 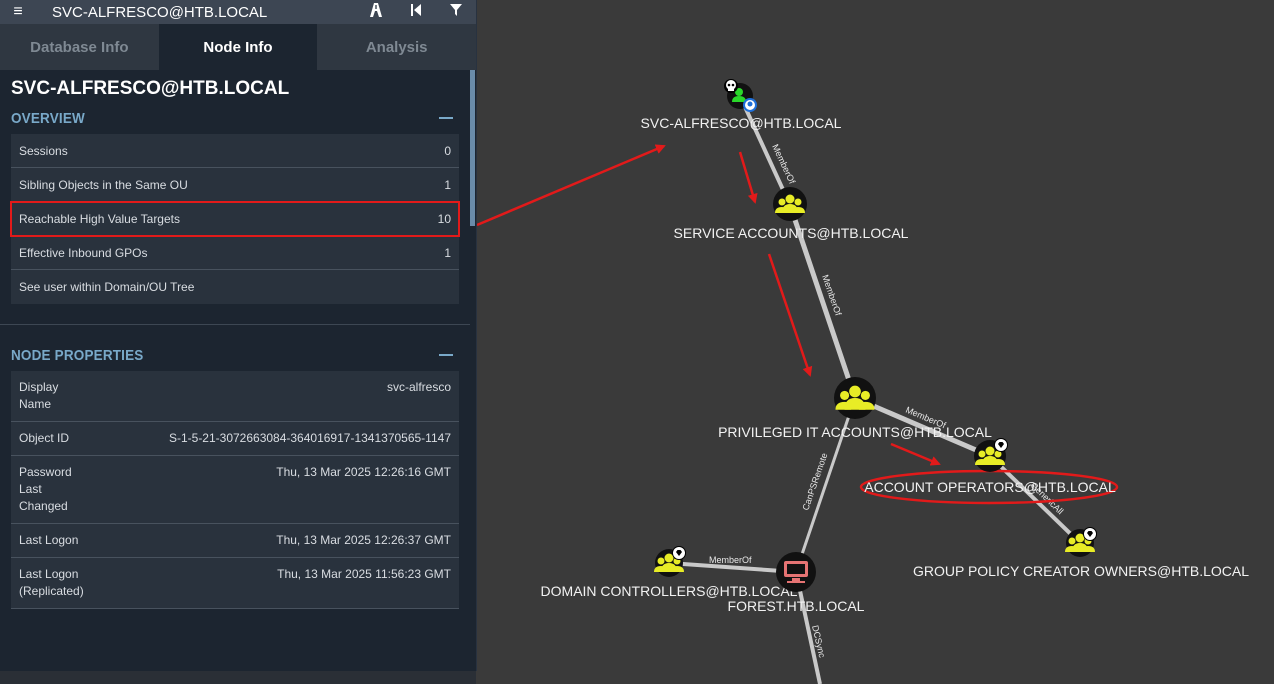 I want to click on node-label-account-operators: ACCOUNT OPERATORS@HTB.LOCAL, so click(x=990, y=487).